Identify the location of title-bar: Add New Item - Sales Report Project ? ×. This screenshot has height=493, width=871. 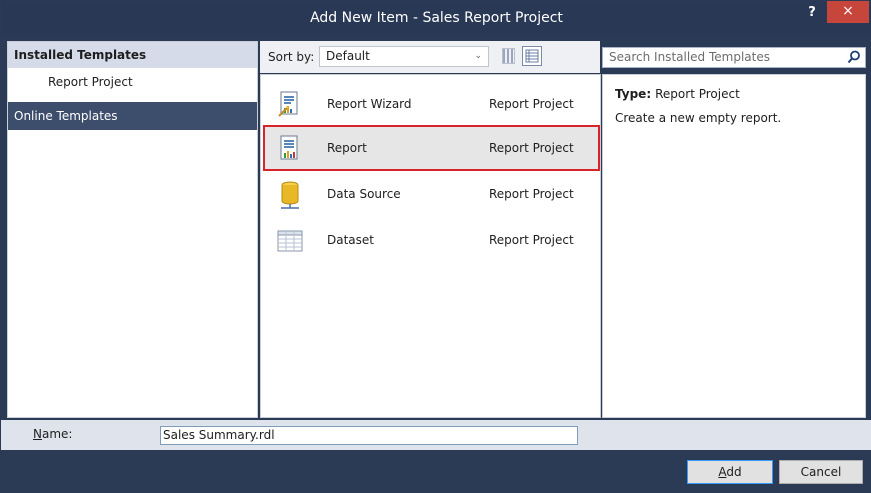
(436, 18).